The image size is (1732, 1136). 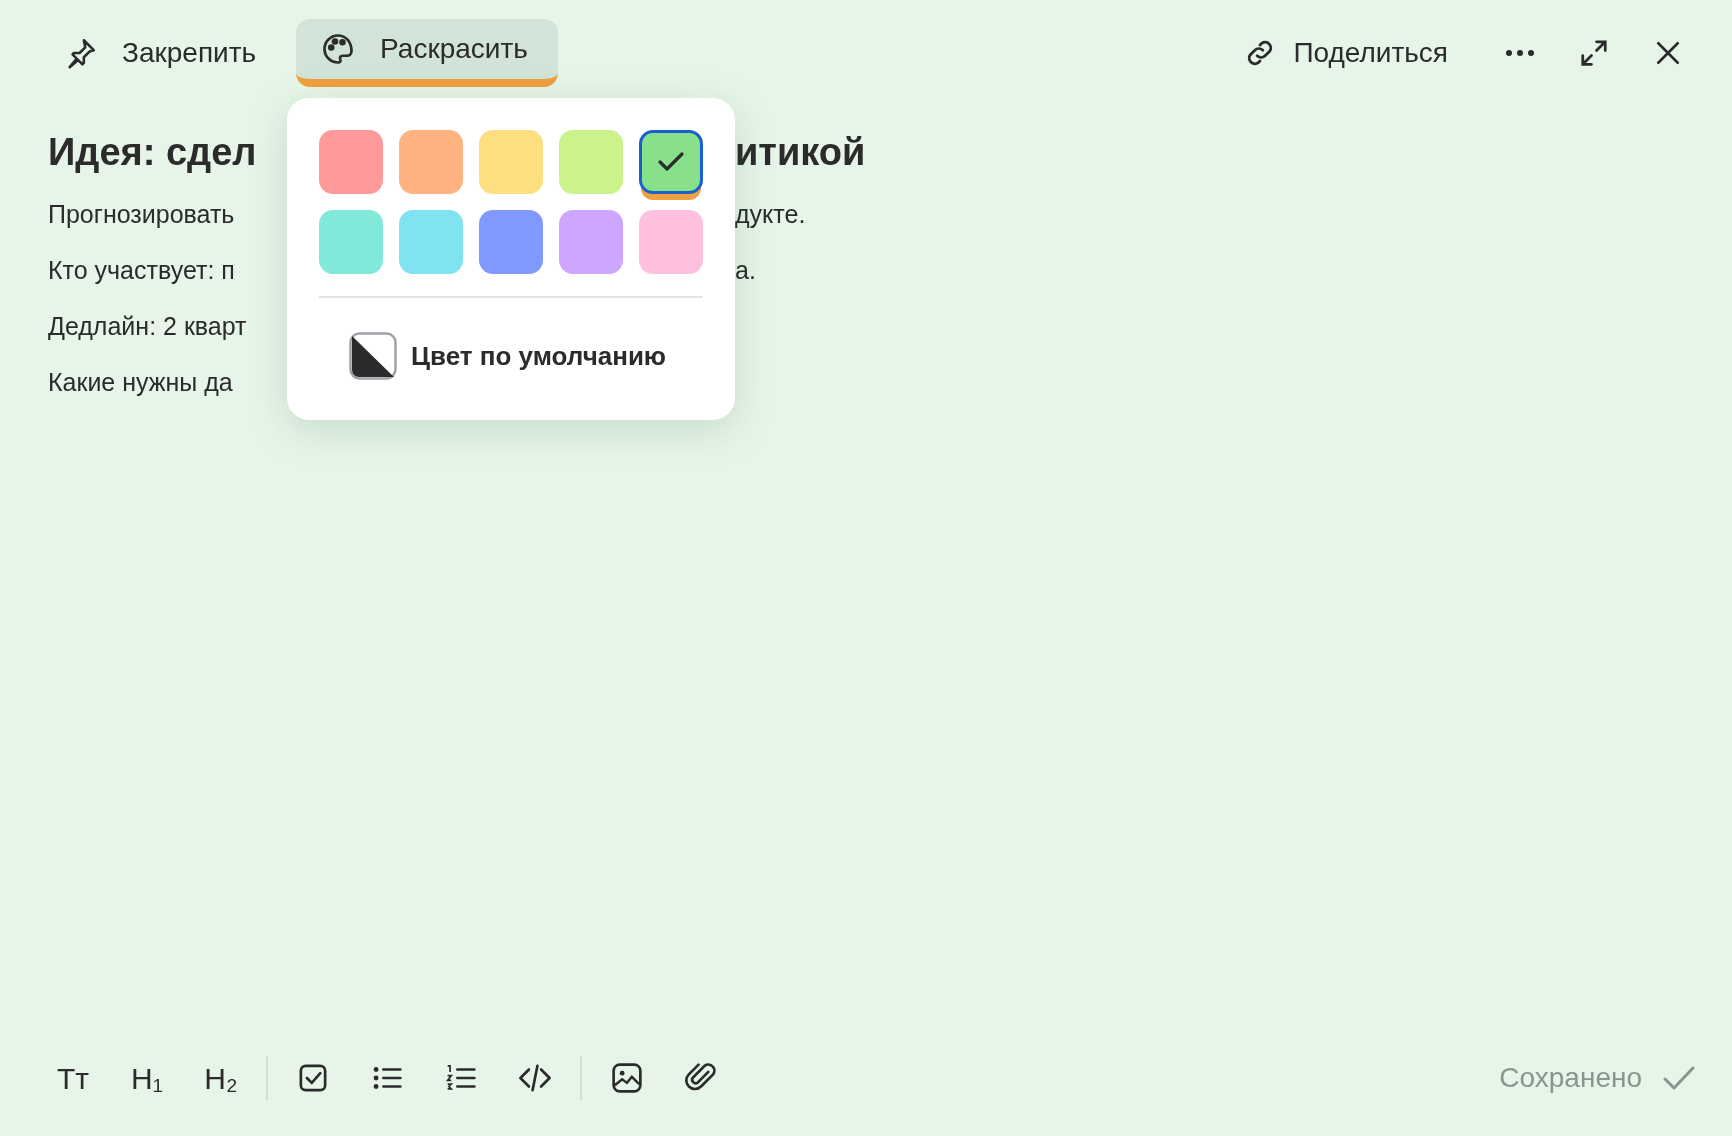 What do you see at coordinates (152, 152) in the screenshot?
I see `note-title: Идея: сдел` at bounding box center [152, 152].